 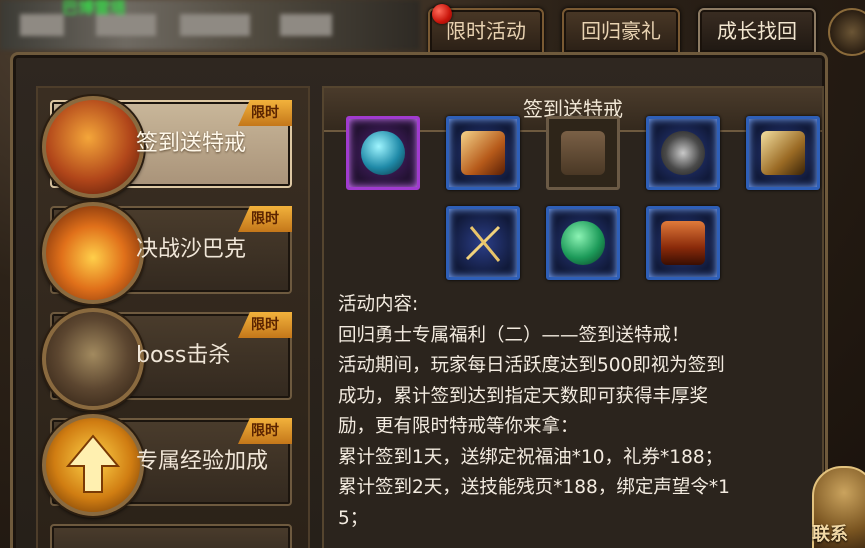 I want to click on treasure-chest-icon, so click(x=683, y=243).